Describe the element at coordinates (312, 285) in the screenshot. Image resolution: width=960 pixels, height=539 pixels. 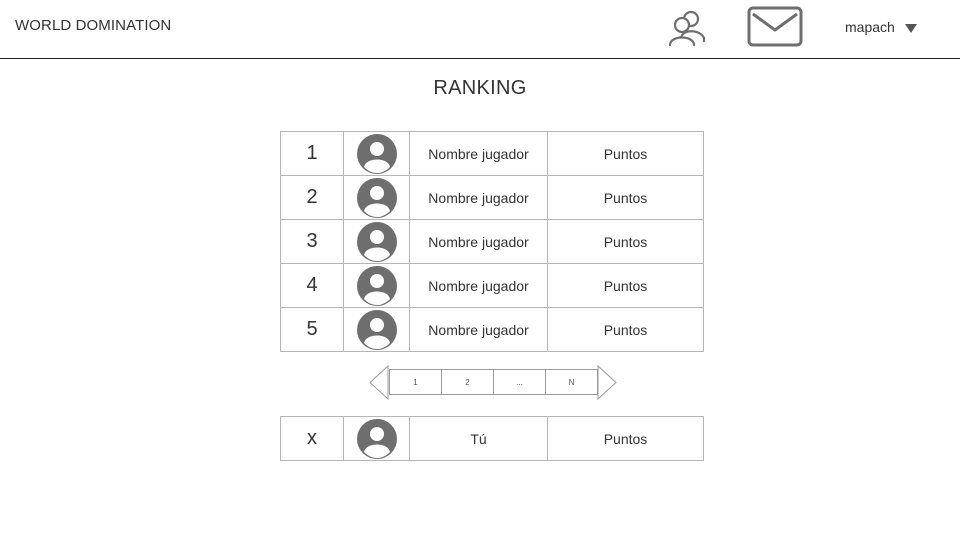
I see `rank-position: 4` at that location.